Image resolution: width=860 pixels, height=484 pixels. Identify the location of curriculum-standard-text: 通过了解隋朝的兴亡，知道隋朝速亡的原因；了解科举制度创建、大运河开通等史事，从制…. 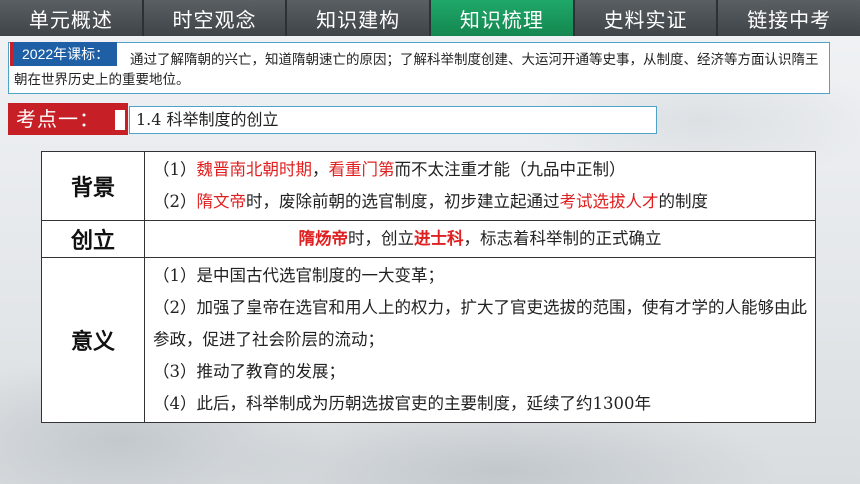
(416, 70).